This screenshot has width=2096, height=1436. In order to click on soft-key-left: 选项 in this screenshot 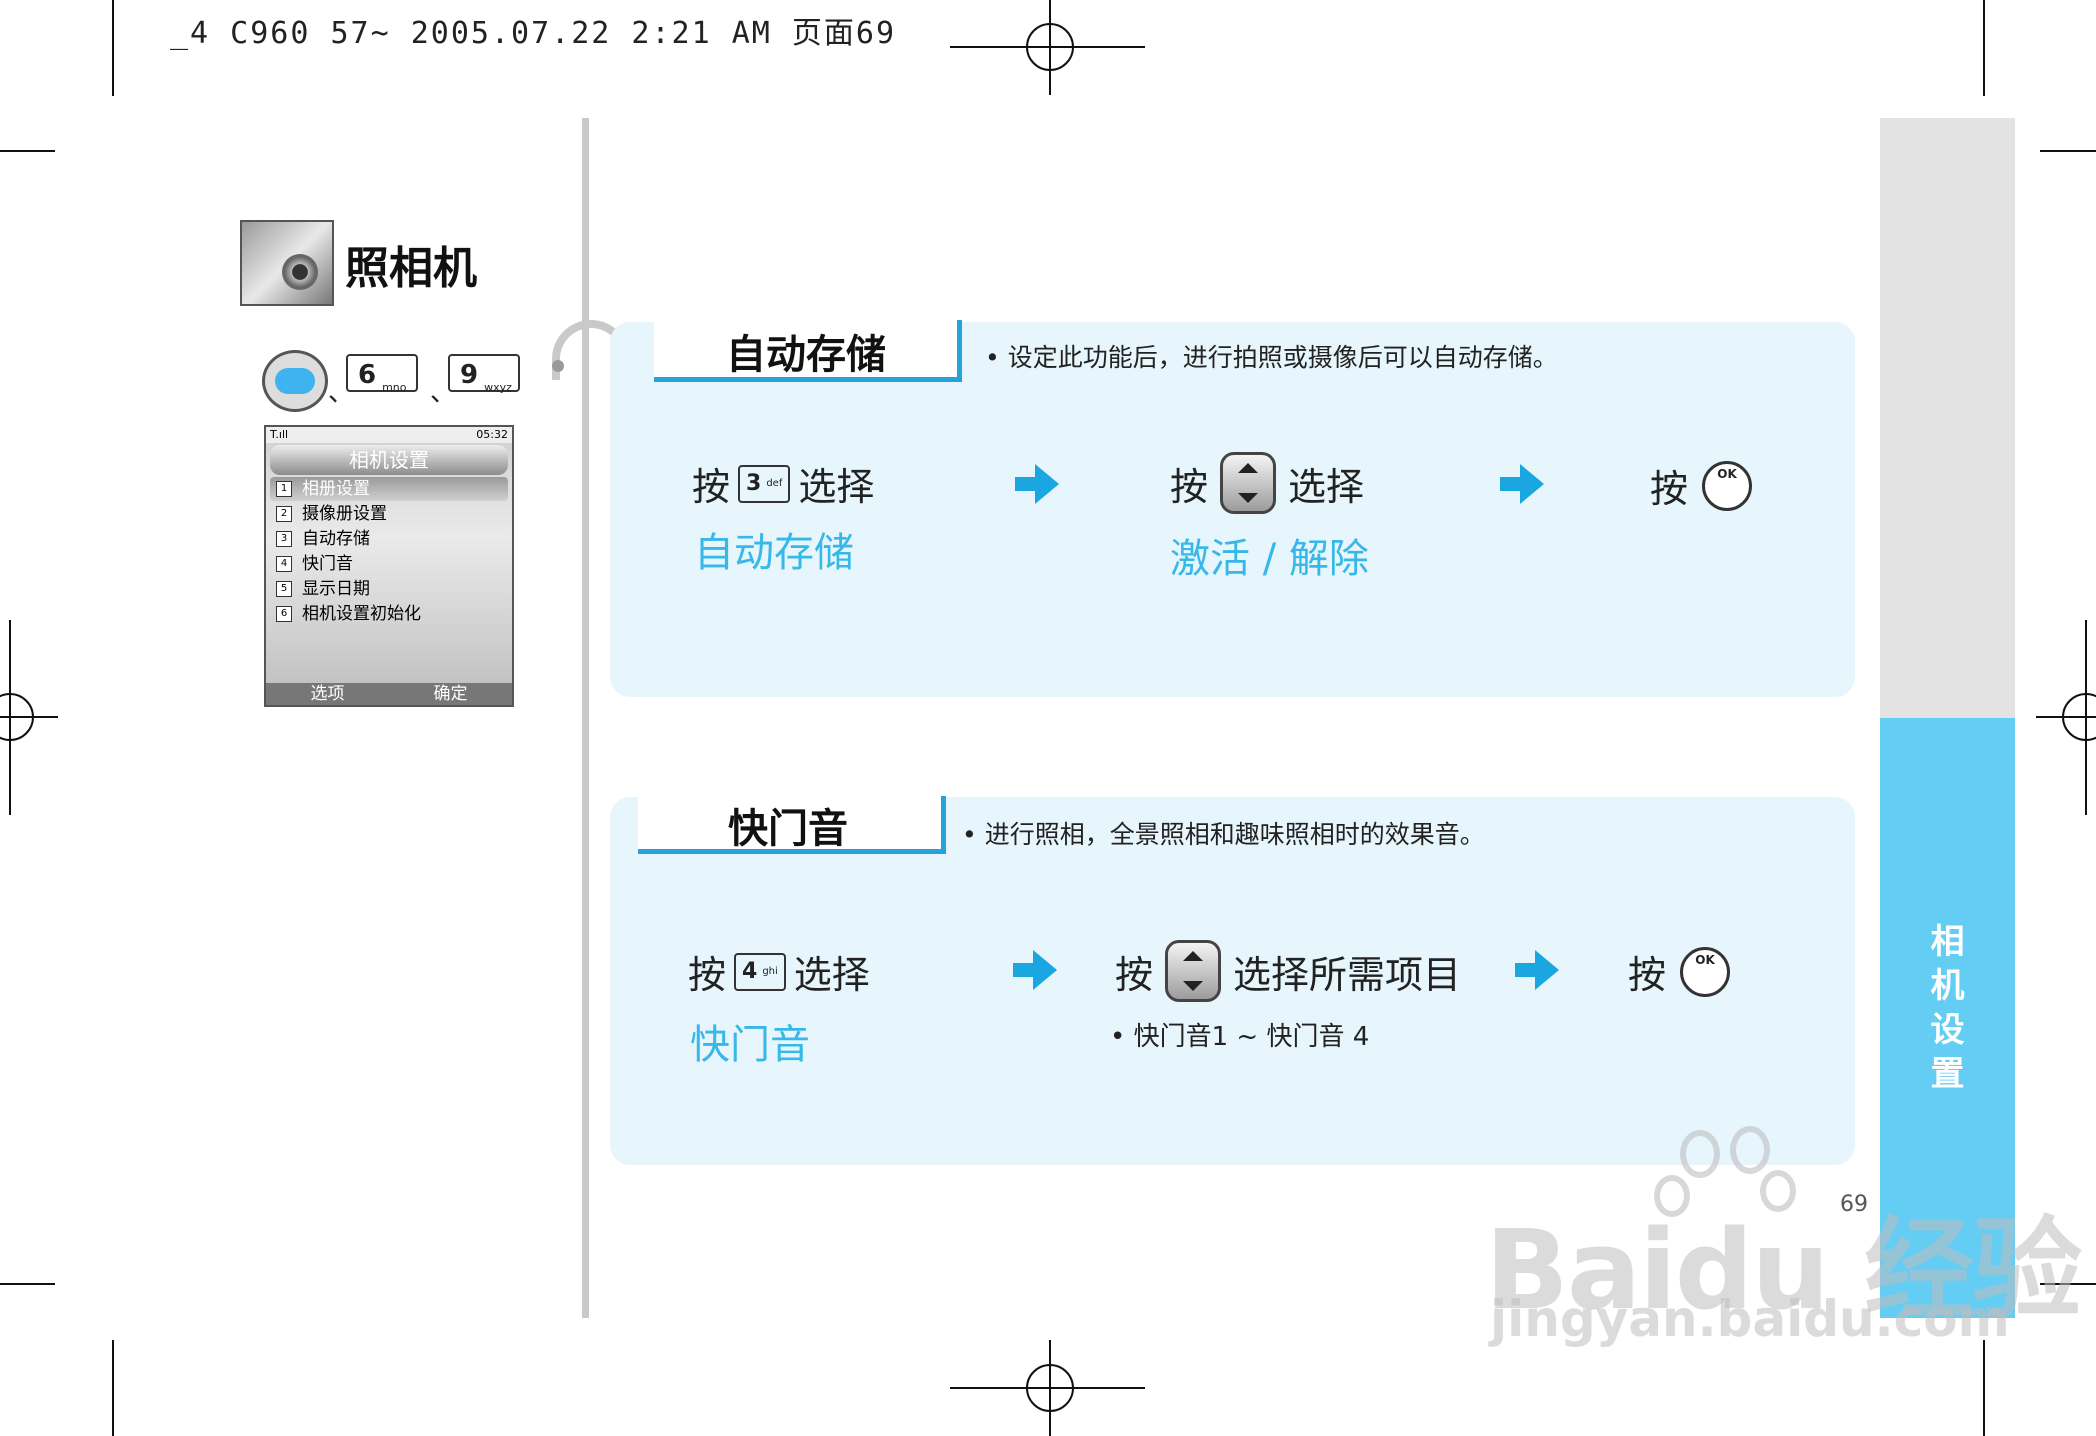, I will do `click(327, 694)`.